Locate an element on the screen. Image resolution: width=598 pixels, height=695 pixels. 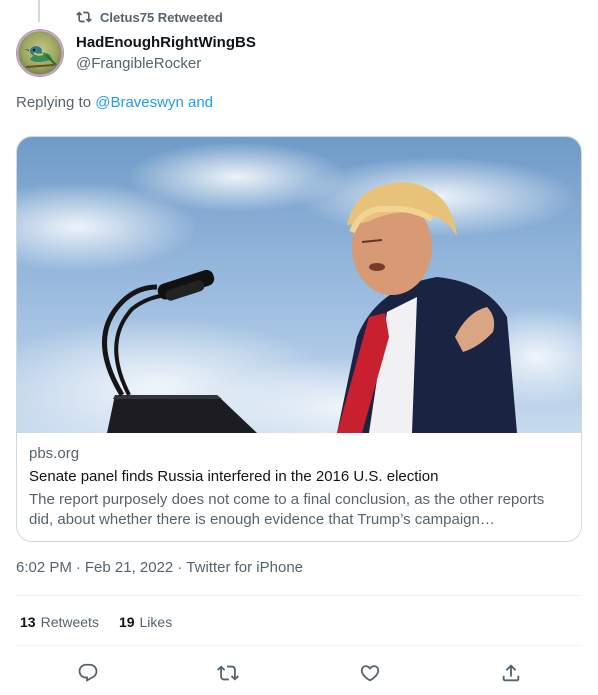
likes-stat: 19 Likes is located at coordinates (145, 622).